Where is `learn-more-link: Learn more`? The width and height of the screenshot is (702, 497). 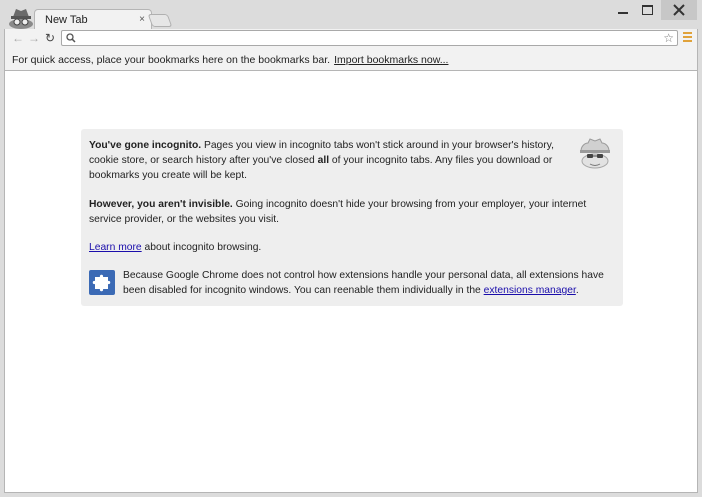 learn-more-link: Learn more is located at coordinates (115, 247).